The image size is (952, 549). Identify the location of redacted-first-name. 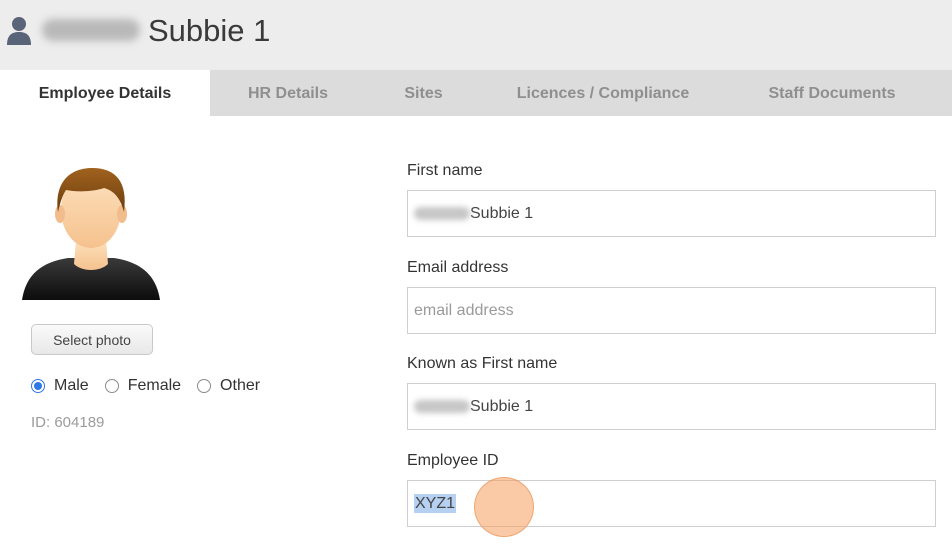
(442, 213).